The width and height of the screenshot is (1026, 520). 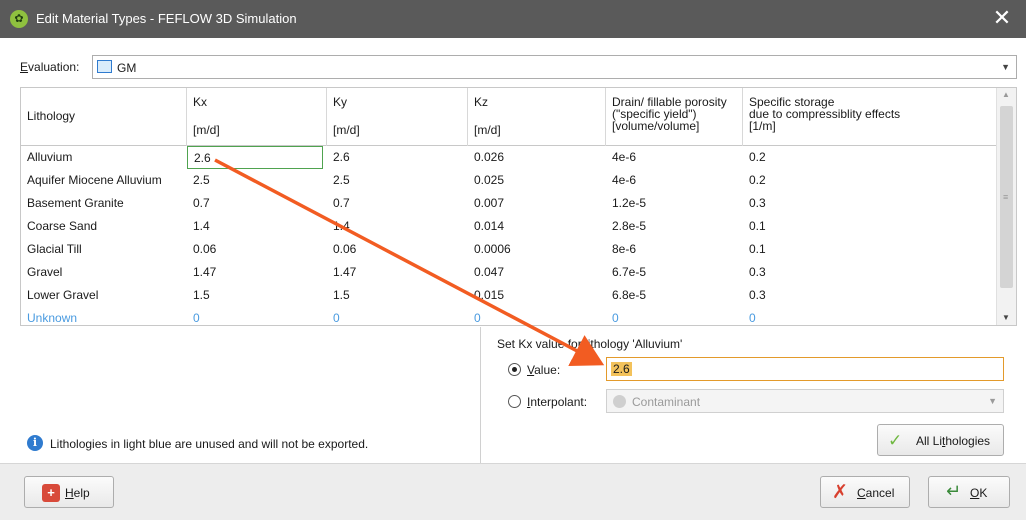 What do you see at coordinates (929, 441) in the screenshot?
I see `all-lith-pre: All Li` at bounding box center [929, 441].